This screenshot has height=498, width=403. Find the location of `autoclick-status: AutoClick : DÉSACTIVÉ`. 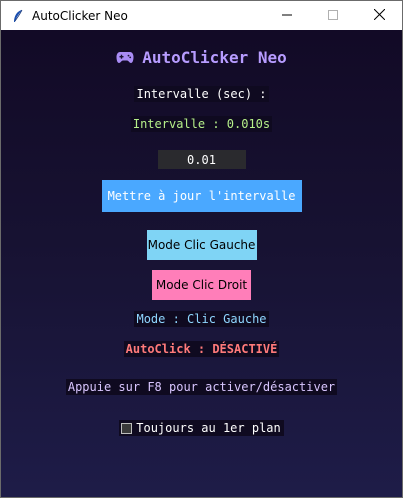

autoclick-status: AutoClick : DÉSACTIVÉ is located at coordinates (201, 349).